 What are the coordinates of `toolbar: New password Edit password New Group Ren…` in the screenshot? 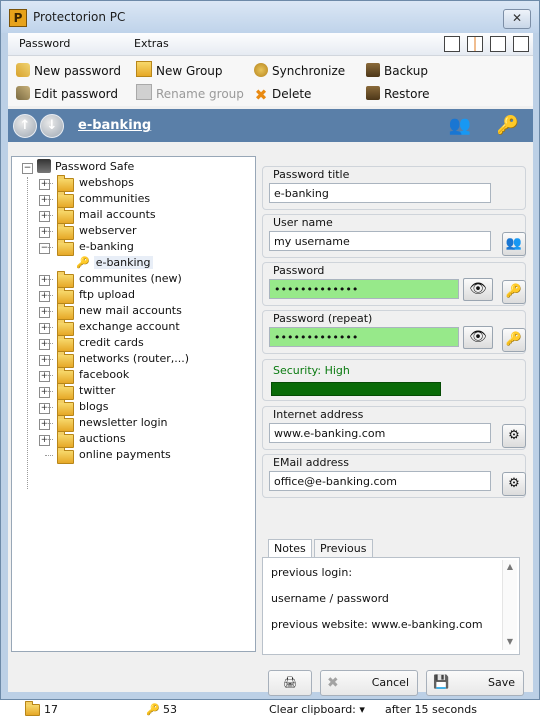 It's located at (270, 81).